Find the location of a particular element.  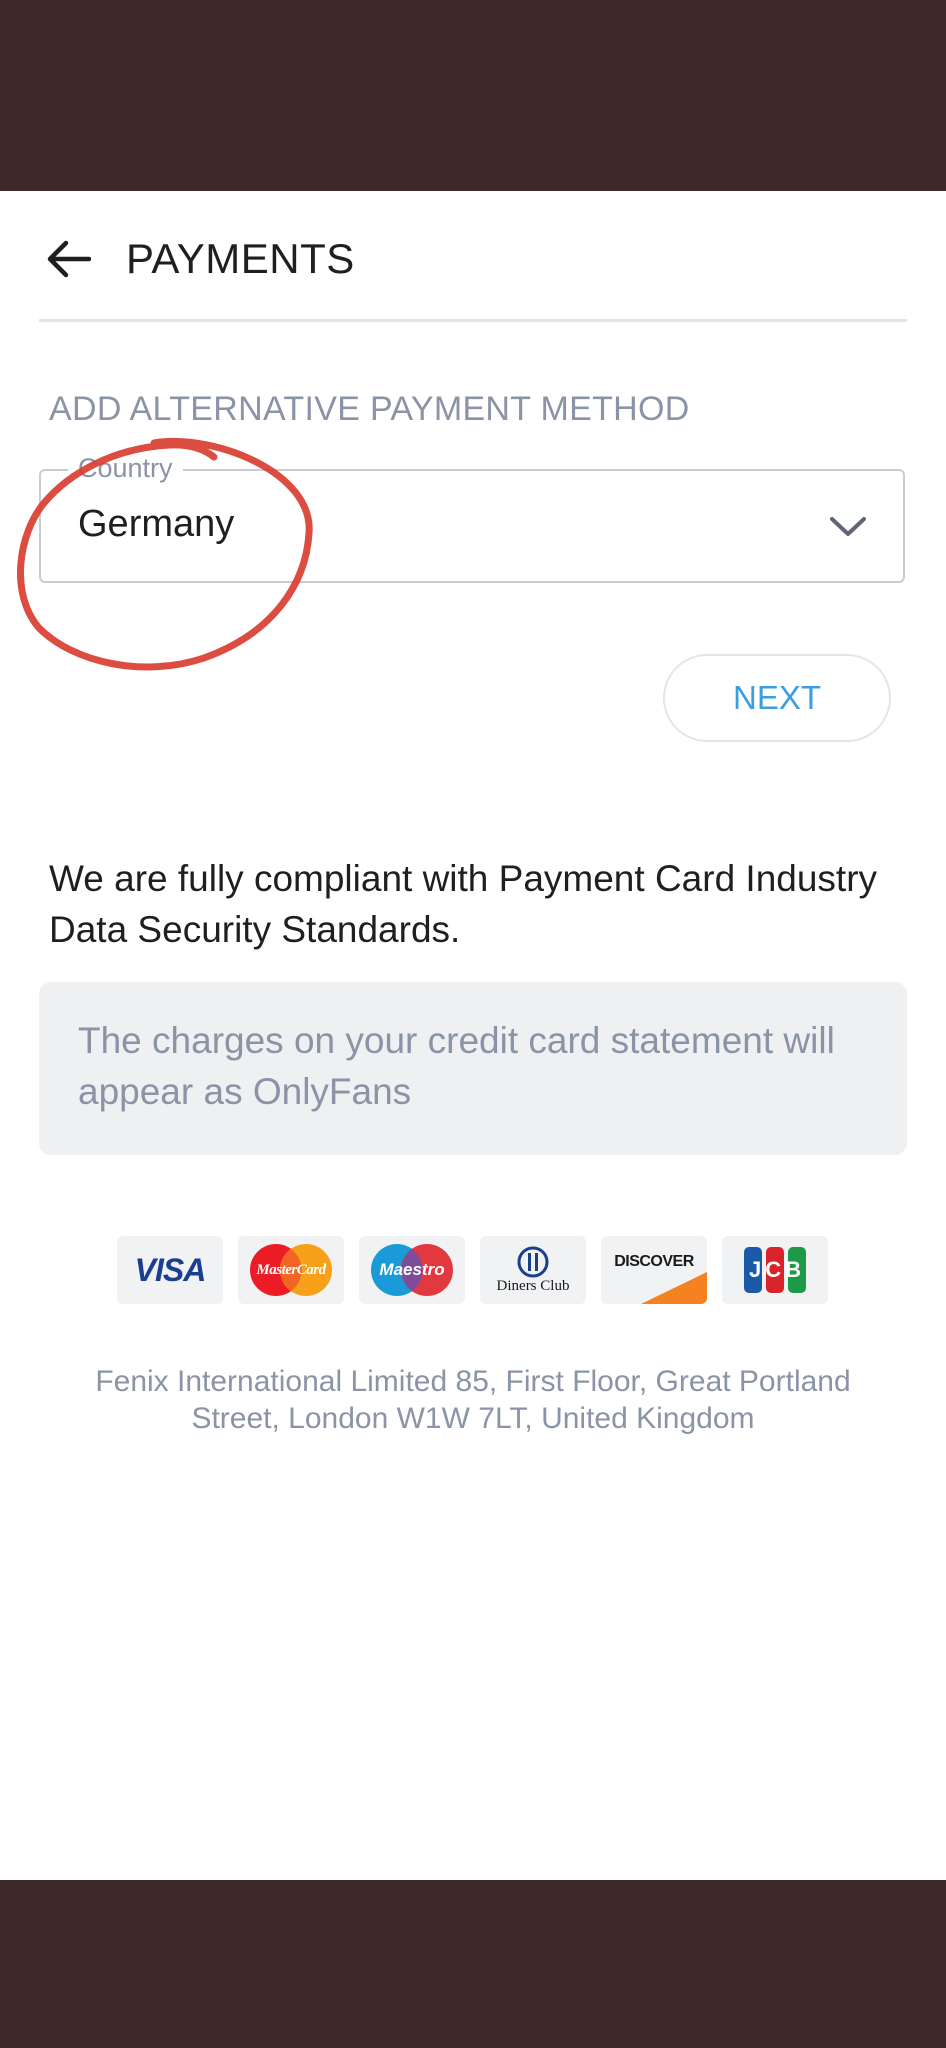

maestro-logo: Maestro is located at coordinates (412, 1270).